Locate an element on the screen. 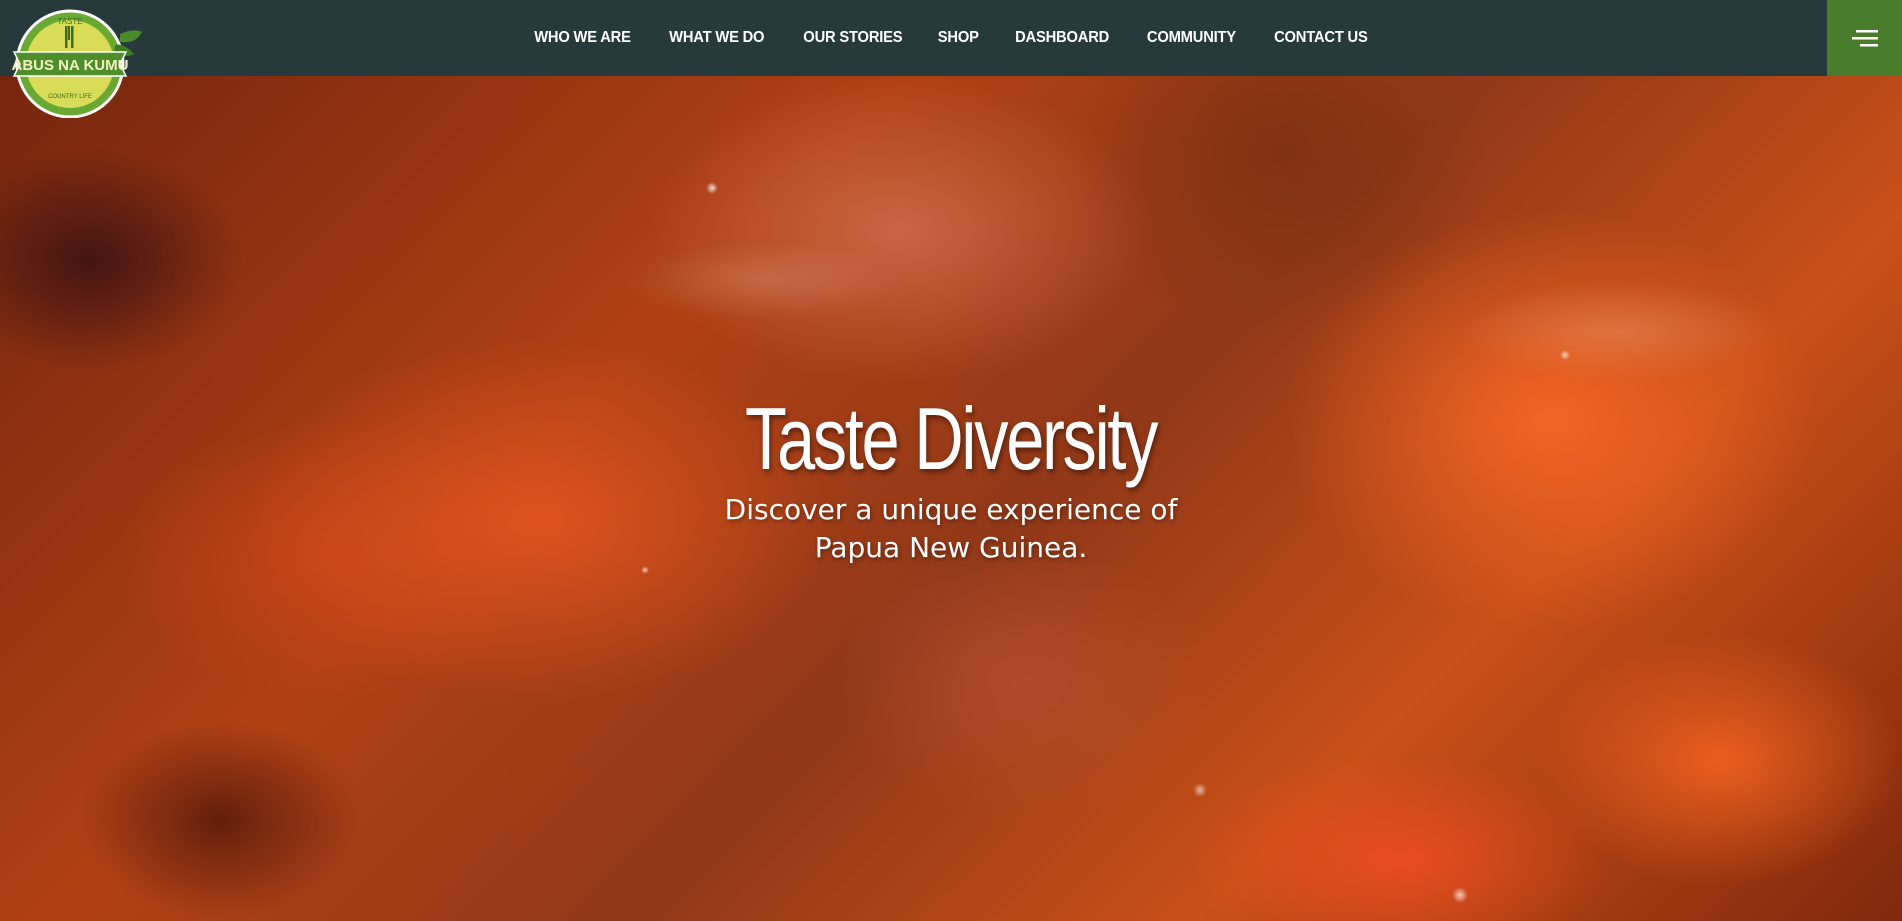  nav-our-stories: OUR STORIES is located at coordinates (852, 38).